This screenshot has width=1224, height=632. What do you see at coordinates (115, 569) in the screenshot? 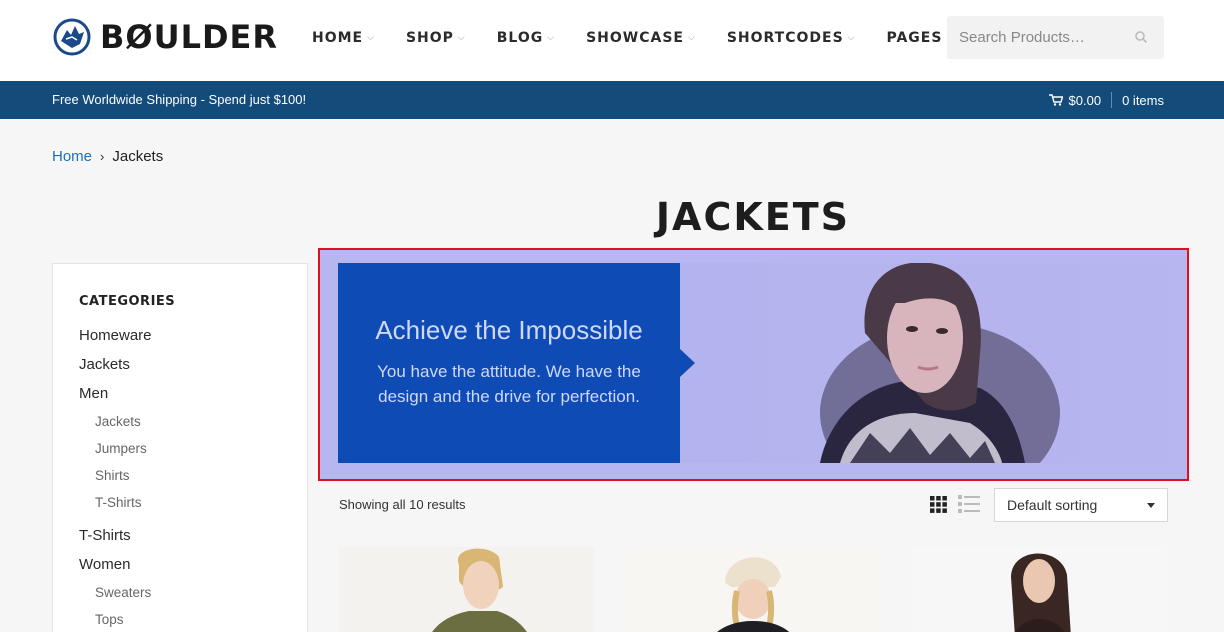
I see `category-women: Women` at bounding box center [115, 569].